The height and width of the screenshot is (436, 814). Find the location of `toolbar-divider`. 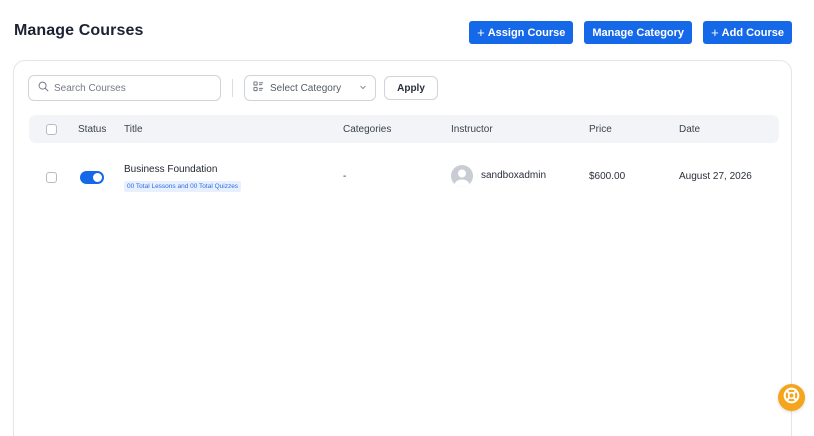

toolbar-divider is located at coordinates (232, 88).